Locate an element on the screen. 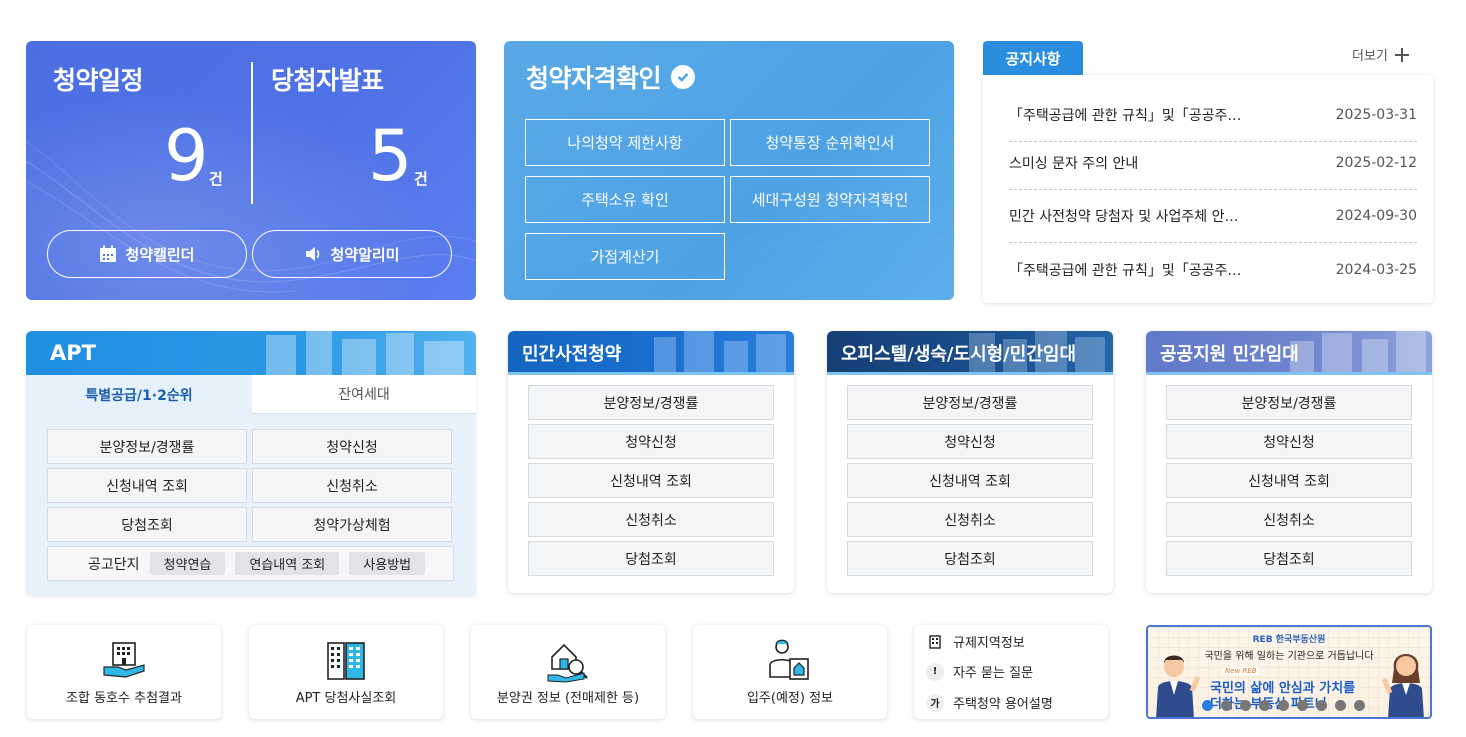 The height and width of the screenshot is (737, 1466). score-calculator-button: 가점계산기 is located at coordinates (625, 256).